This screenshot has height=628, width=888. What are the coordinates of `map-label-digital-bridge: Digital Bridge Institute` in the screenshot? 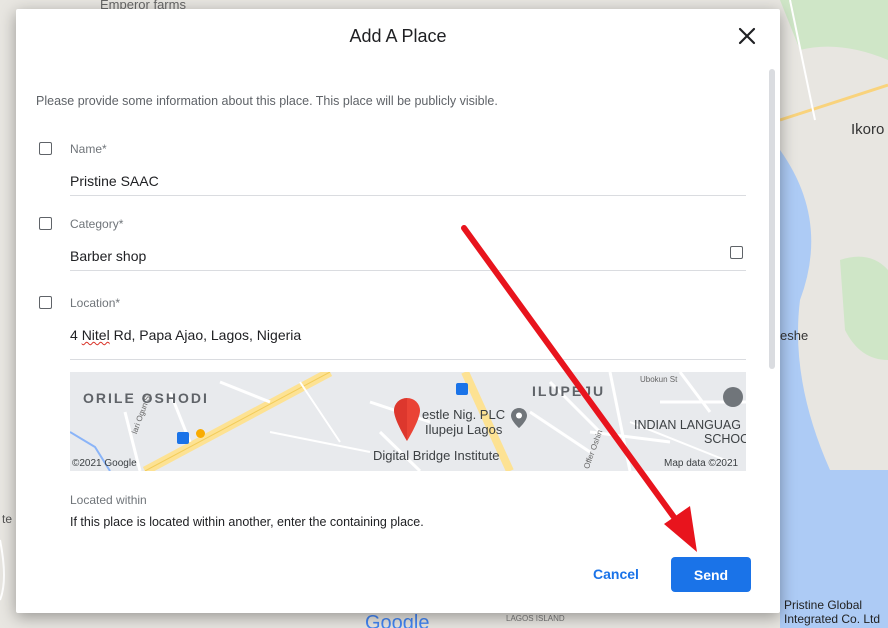 It's located at (436, 455).